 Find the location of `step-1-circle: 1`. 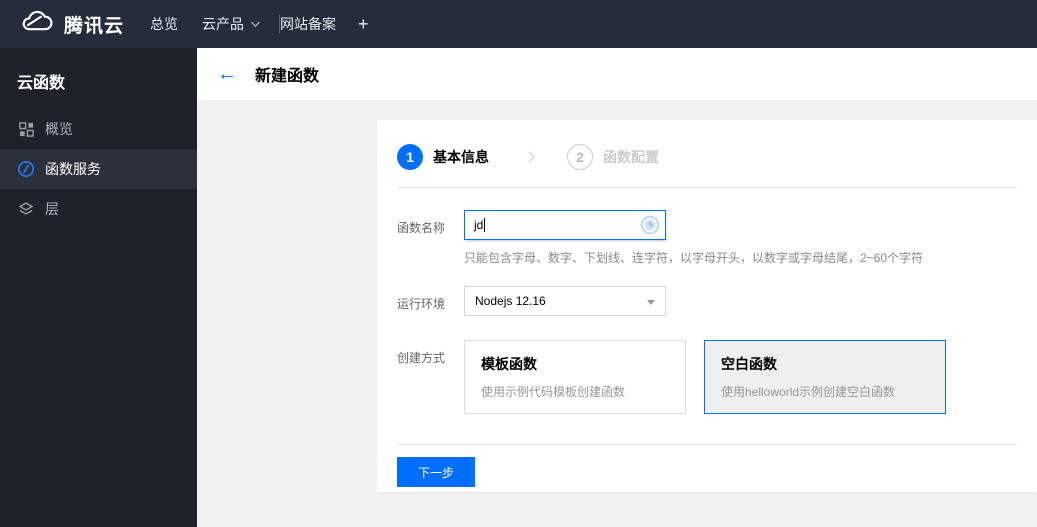

step-1-circle: 1 is located at coordinates (410, 157).